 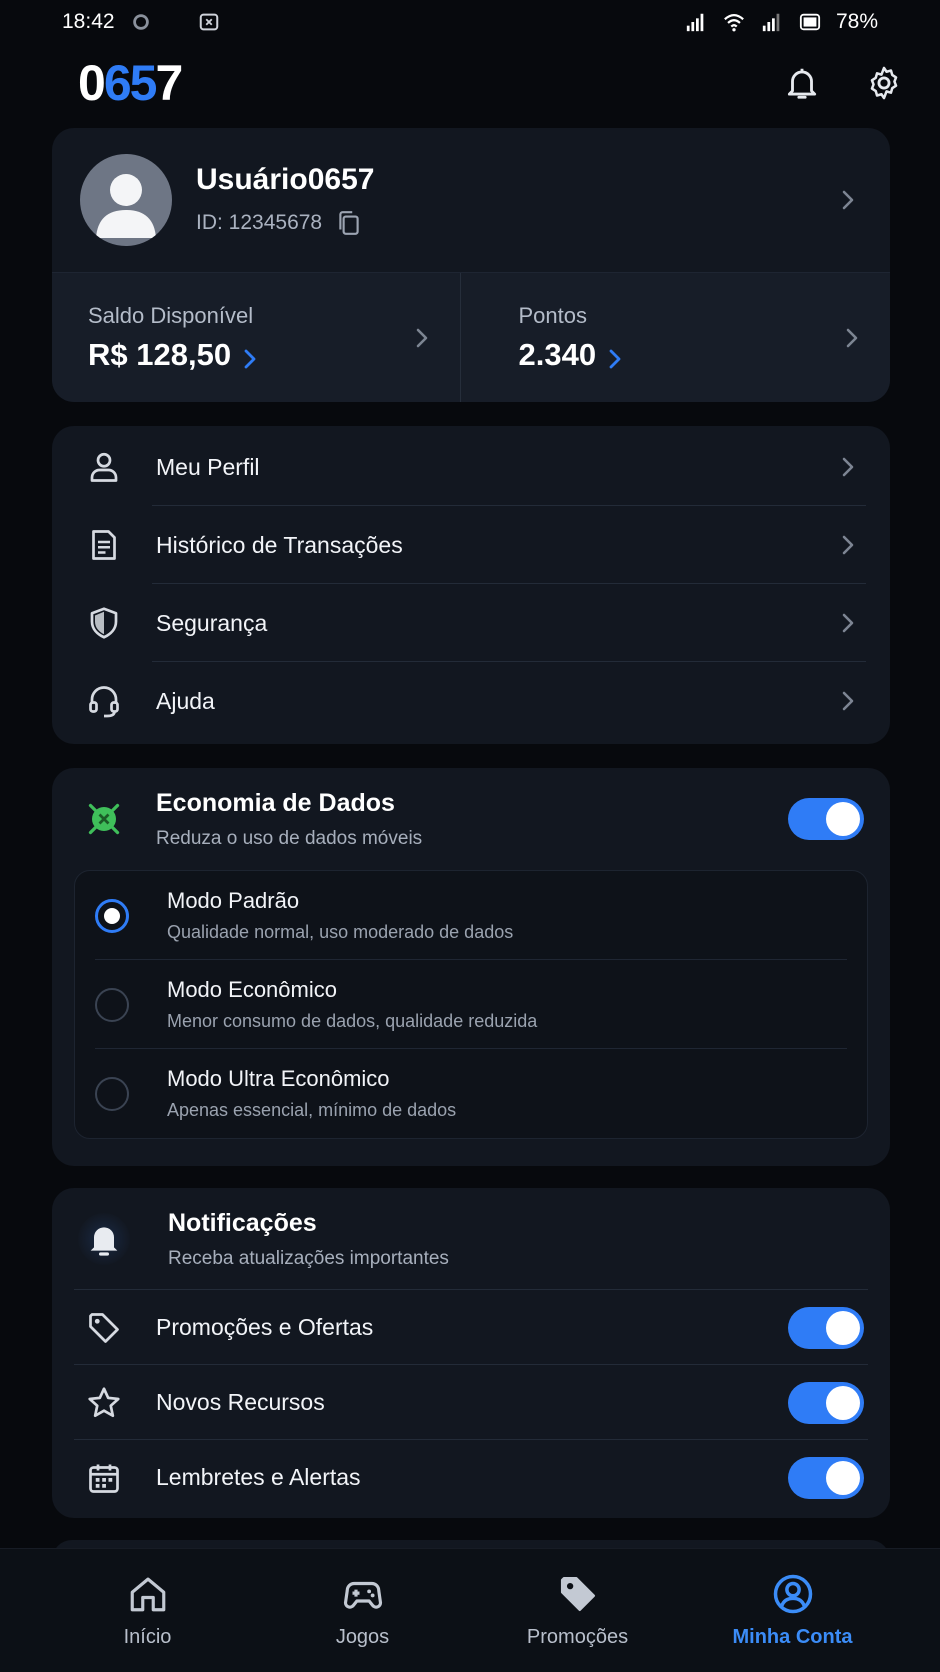 What do you see at coordinates (470, 1610) in the screenshot?
I see `bottom-nav: Início Jogos Promoções Minha Conta` at bounding box center [470, 1610].